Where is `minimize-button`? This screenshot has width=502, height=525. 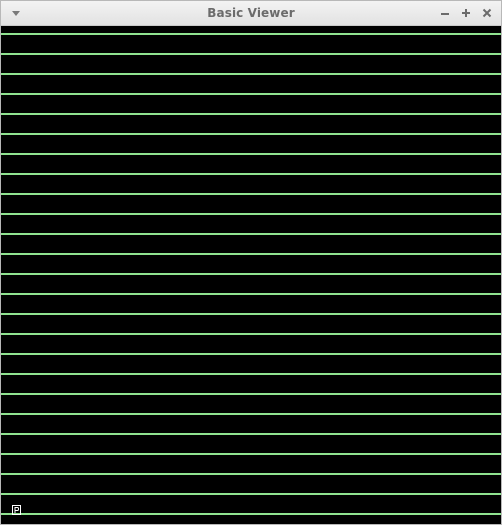 minimize-button is located at coordinates (445, 13).